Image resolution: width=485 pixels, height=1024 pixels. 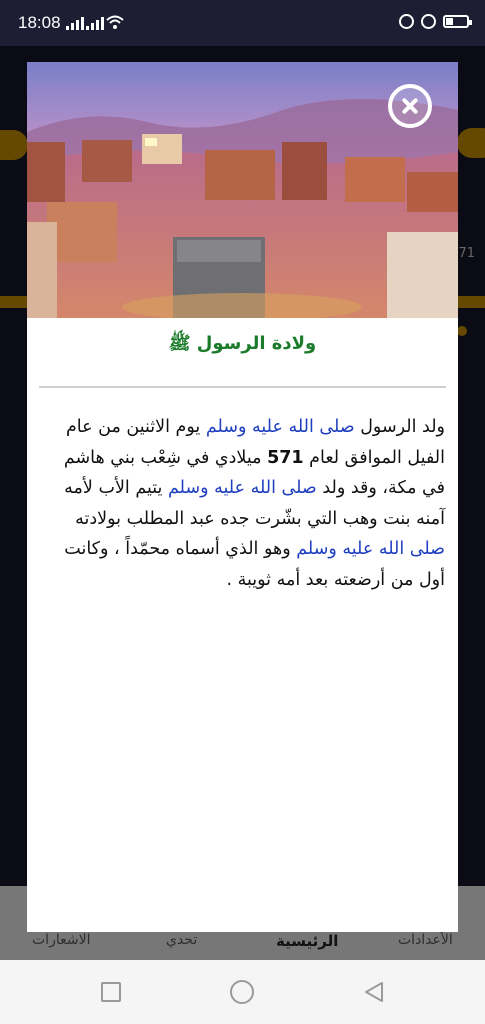 I want to click on dialog-title: ولادة الرسول ﷺ, so click(x=242, y=343).